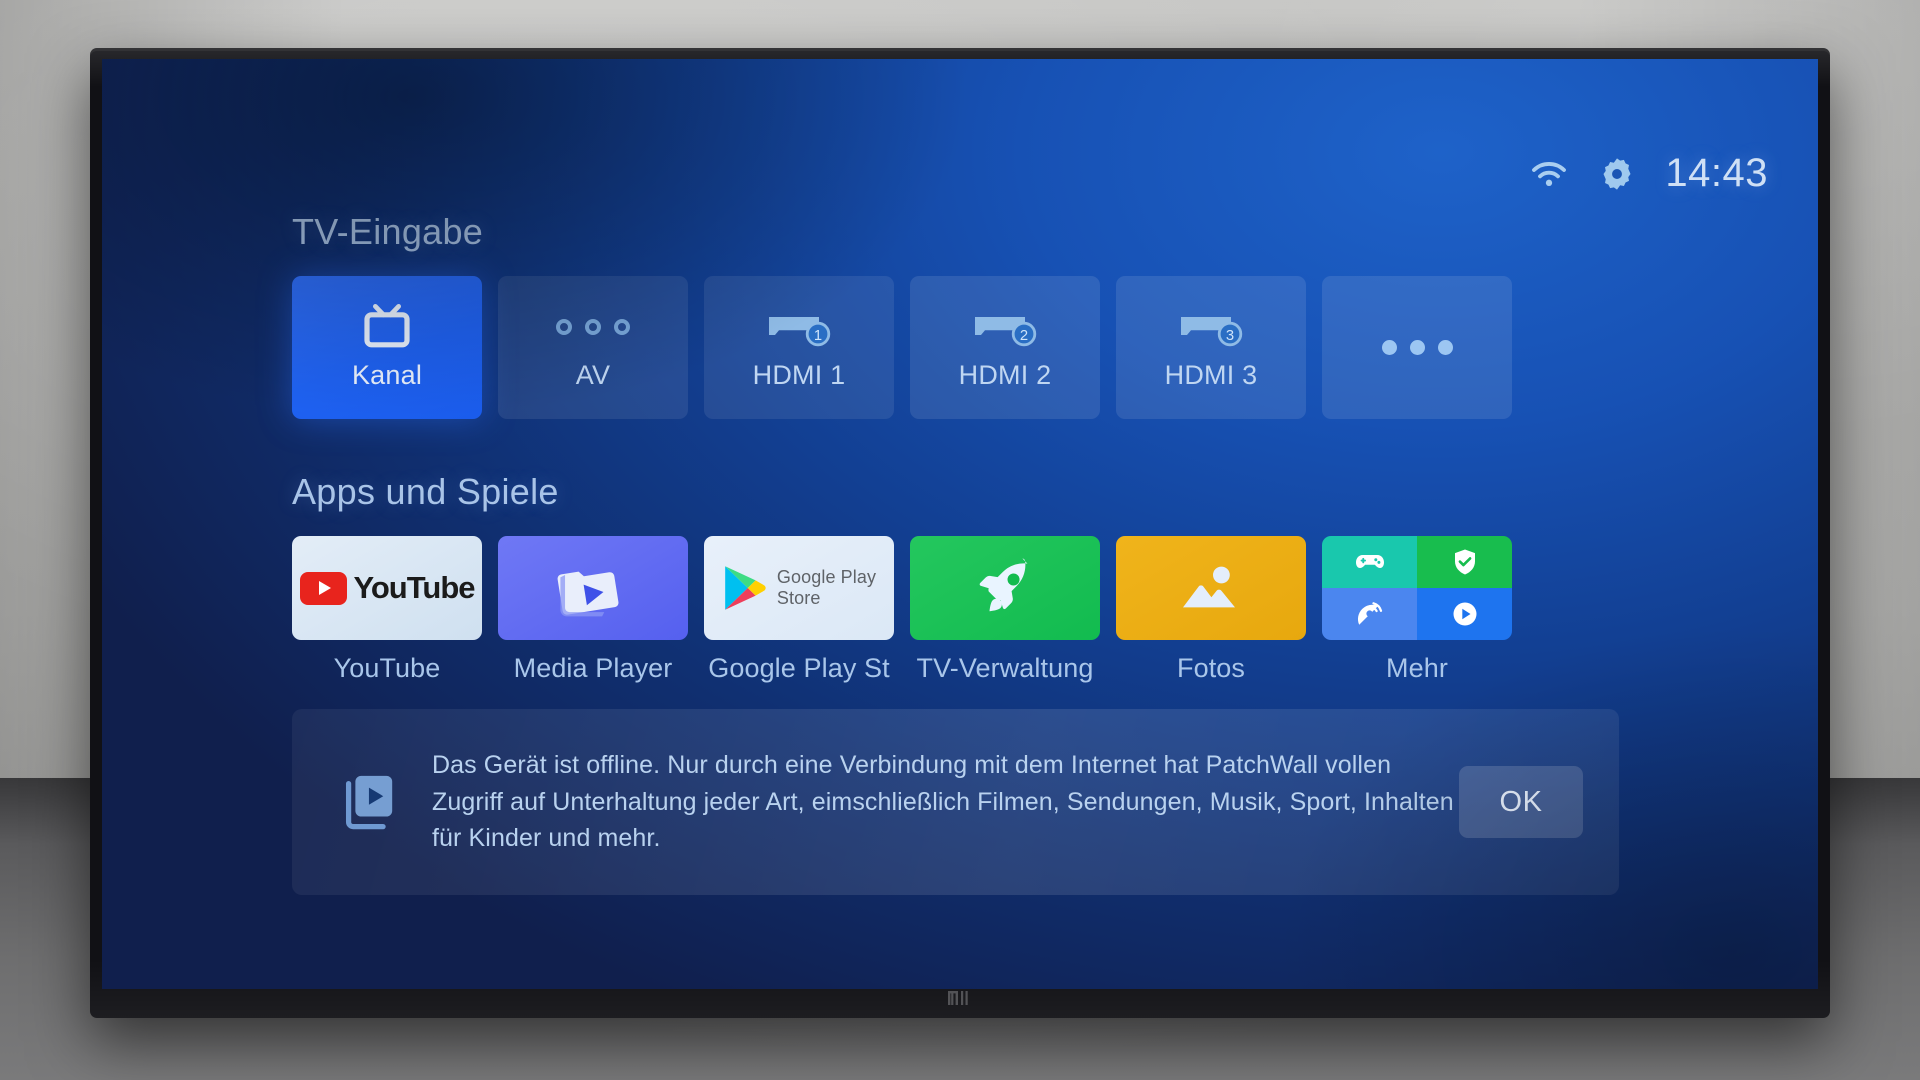 The image size is (1920, 1080). I want to click on tv-input-tile-av: AV, so click(593, 347).